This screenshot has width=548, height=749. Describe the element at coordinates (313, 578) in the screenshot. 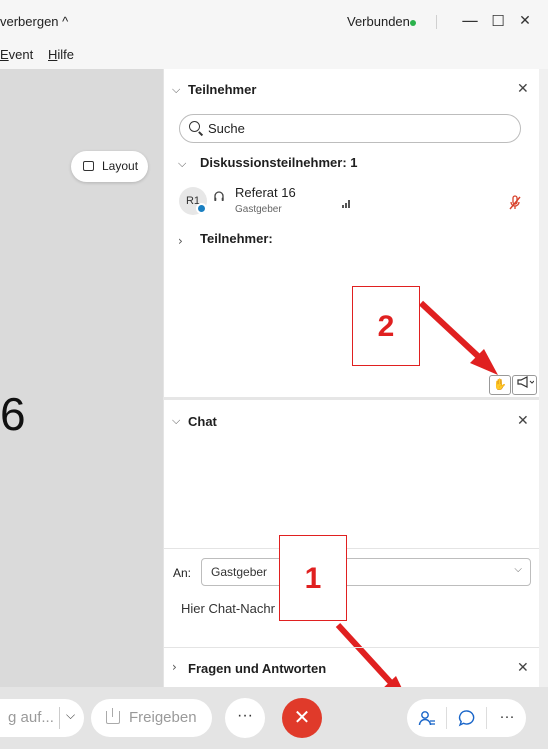

I see `annotation-label-1: 1` at that location.